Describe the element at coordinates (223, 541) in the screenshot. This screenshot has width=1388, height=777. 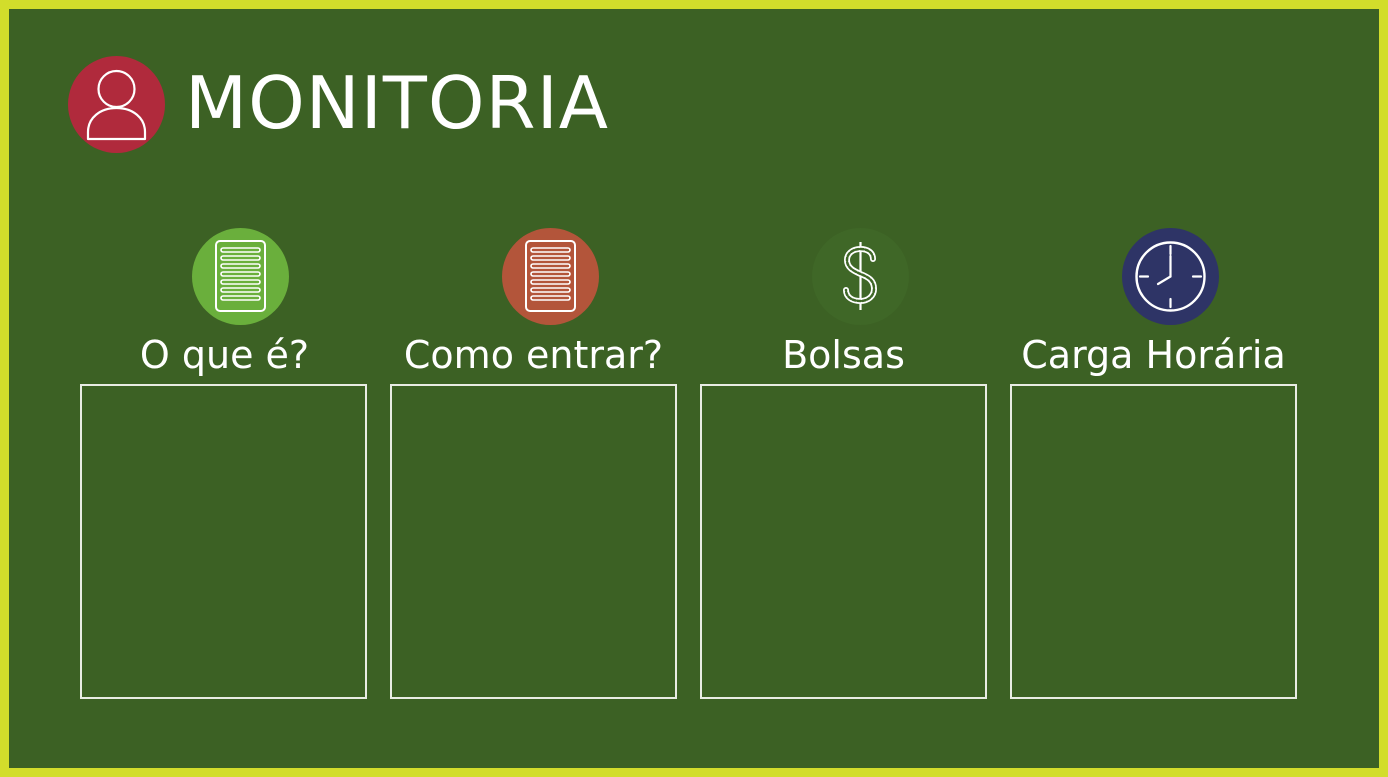
I see `content-box-o-que-e` at that location.